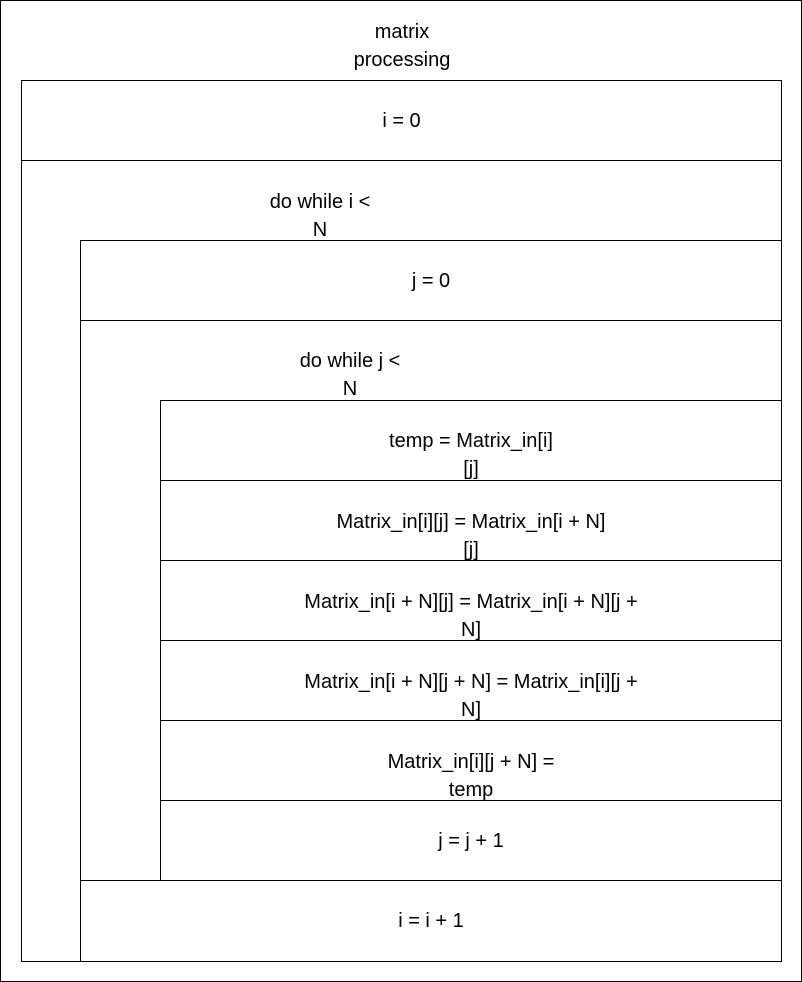 This screenshot has height=982, width=802. I want to click on block-inc-j: j = j + 1, so click(471, 841).